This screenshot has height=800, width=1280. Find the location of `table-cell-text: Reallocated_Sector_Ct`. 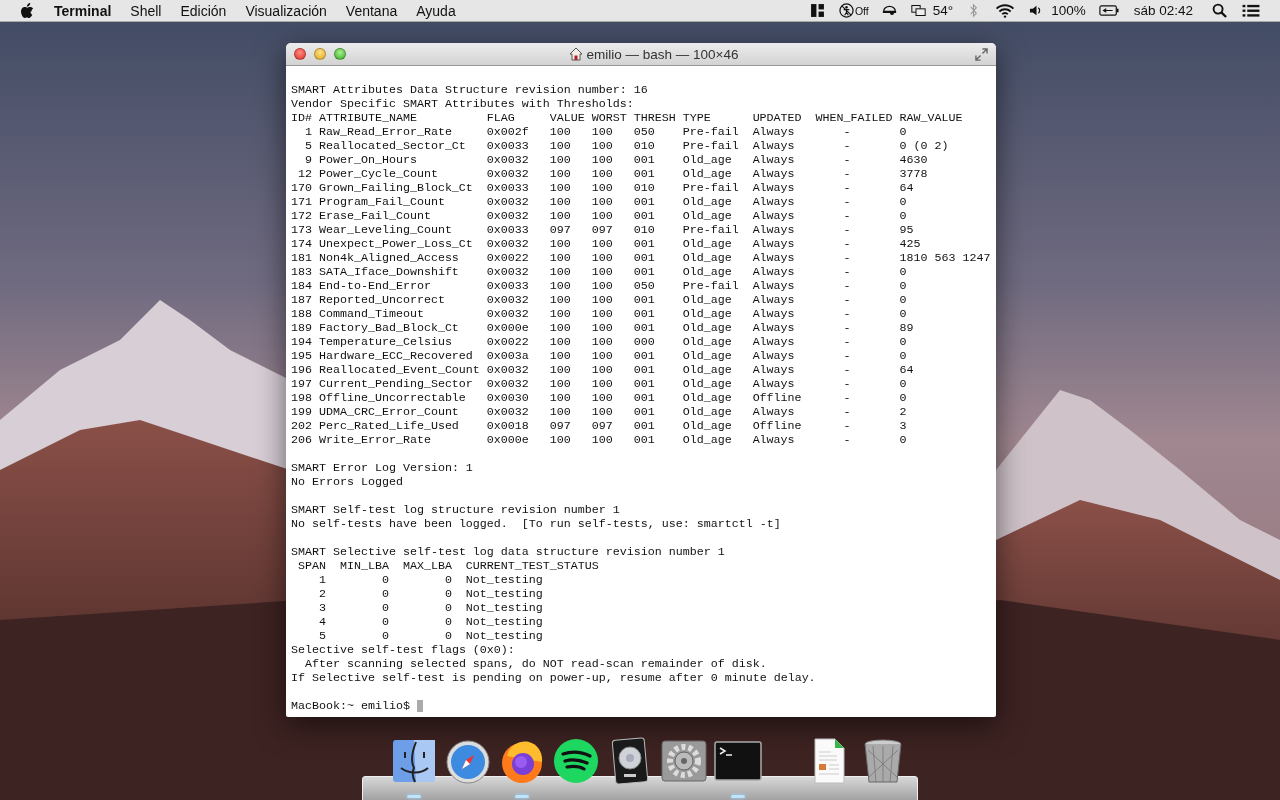

table-cell-text: Reallocated_Sector_Ct is located at coordinates (392, 146).